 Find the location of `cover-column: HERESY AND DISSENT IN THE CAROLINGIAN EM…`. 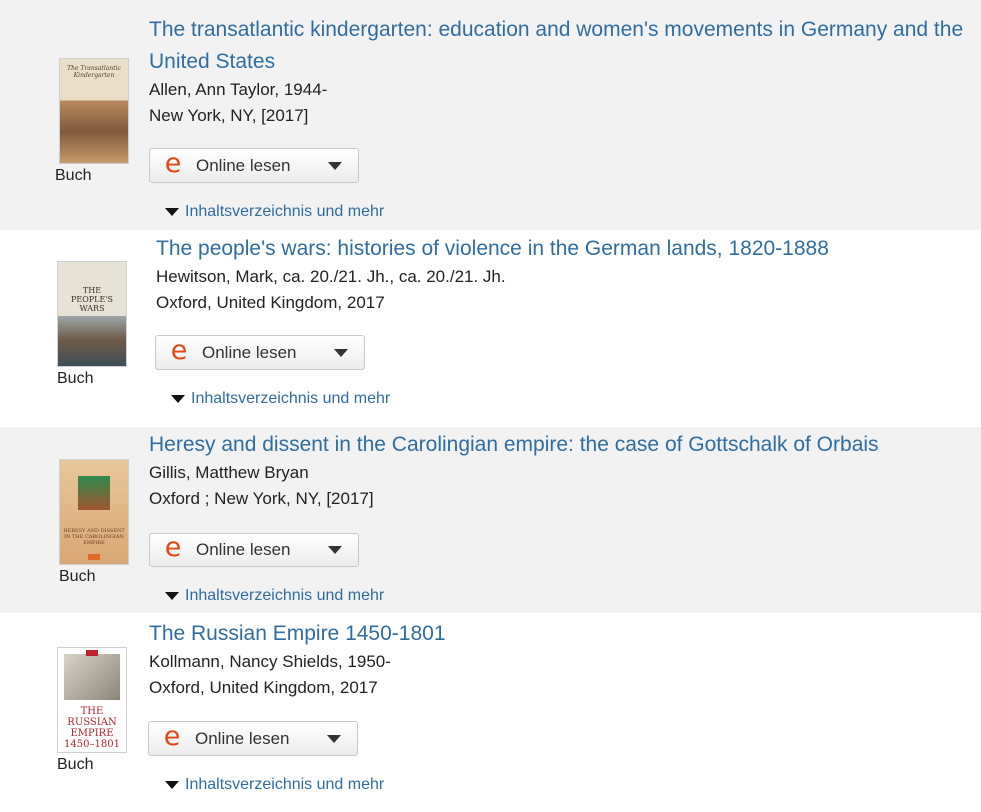

cover-column: HERESY AND DISSENT IN THE CAROLINGIAN EM… is located at coordinates (94, 523).